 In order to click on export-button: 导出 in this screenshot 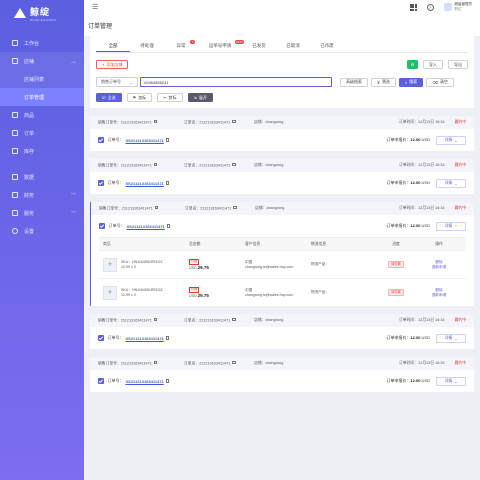, I will do `click(458, 64)`.